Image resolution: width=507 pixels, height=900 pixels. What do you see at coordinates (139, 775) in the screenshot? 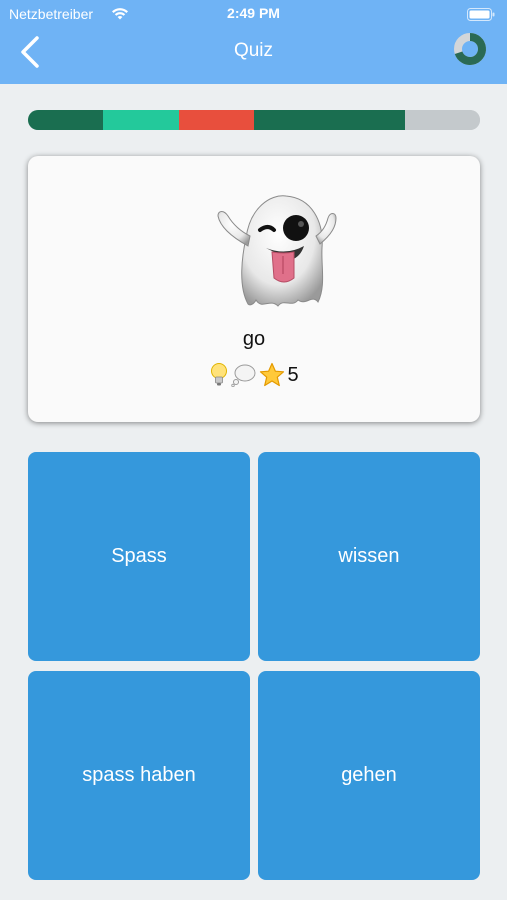
I see `answer-button-3: spass haben` at bounding box center [139, 775].